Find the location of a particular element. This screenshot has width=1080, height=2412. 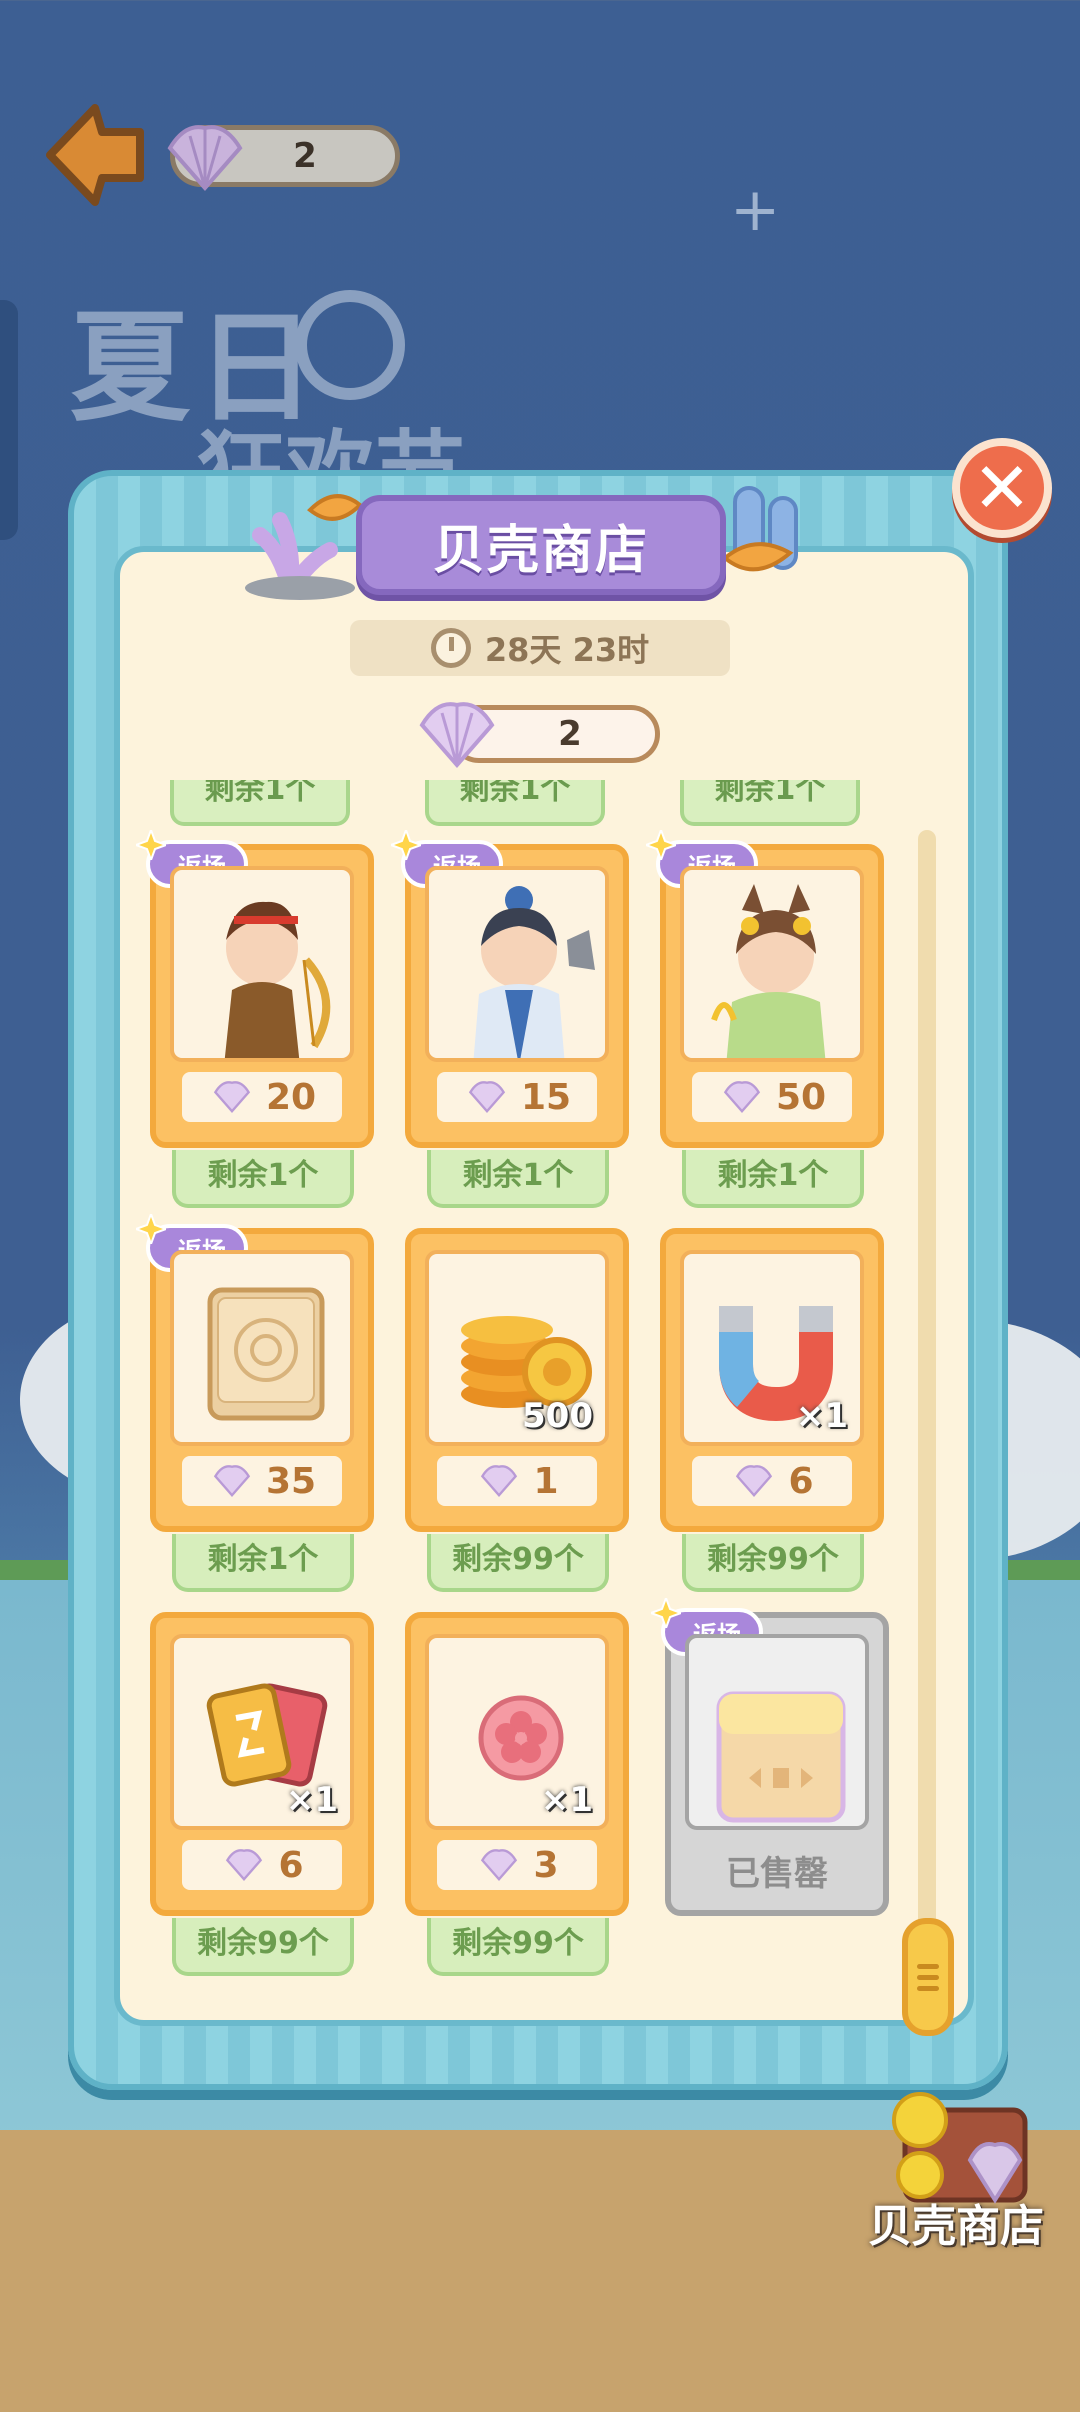

item-price: 35 is located at coordinates (262, 1481).